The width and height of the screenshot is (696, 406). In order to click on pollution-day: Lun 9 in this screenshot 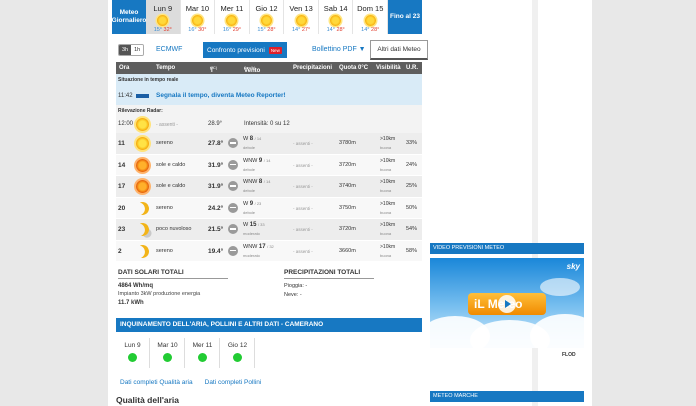, I will do `click(133, 353)`.